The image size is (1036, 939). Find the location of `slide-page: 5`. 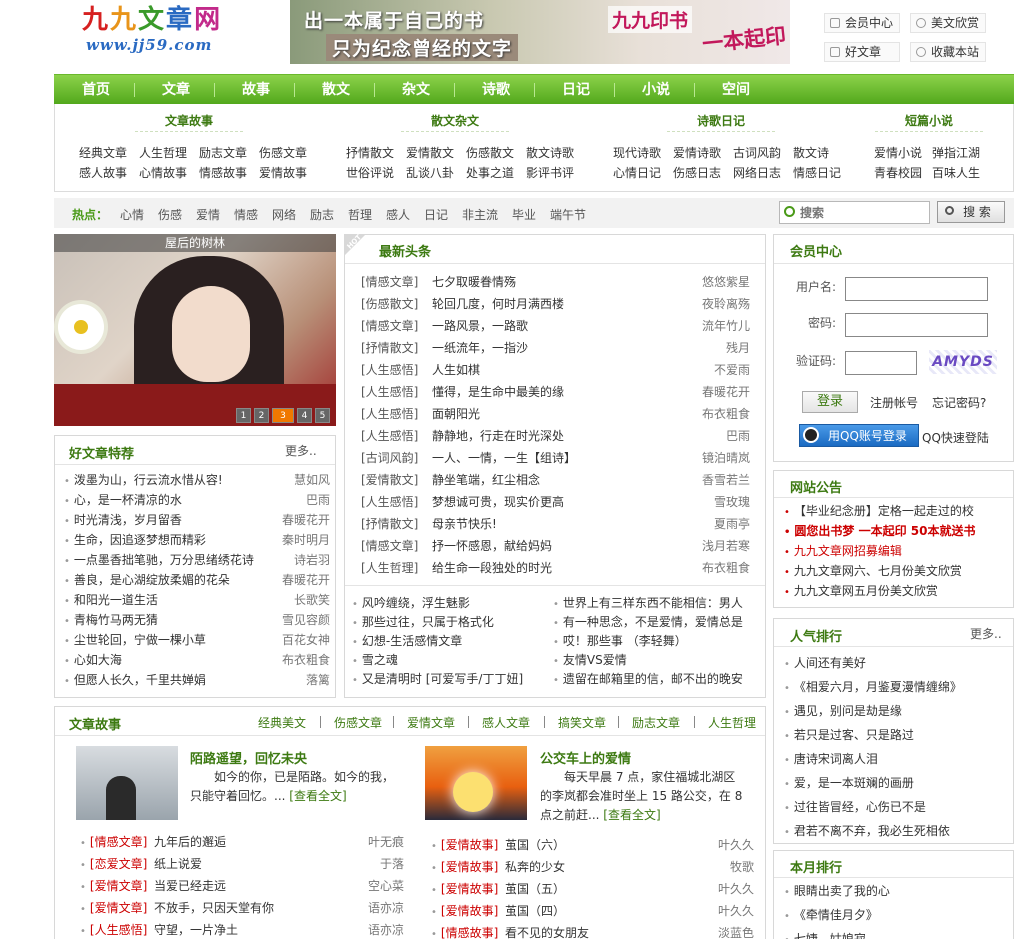

slide-page: 5 is located at coordinates (322, 415).